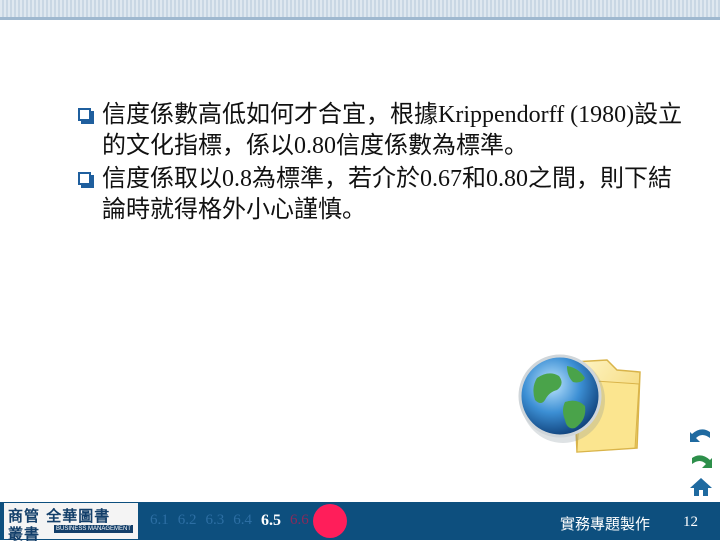  Describe the element at coordinates (94, 529) in the screenshot. I see `logo-text-en: BUSINESS MANAGEMENT` at that location.